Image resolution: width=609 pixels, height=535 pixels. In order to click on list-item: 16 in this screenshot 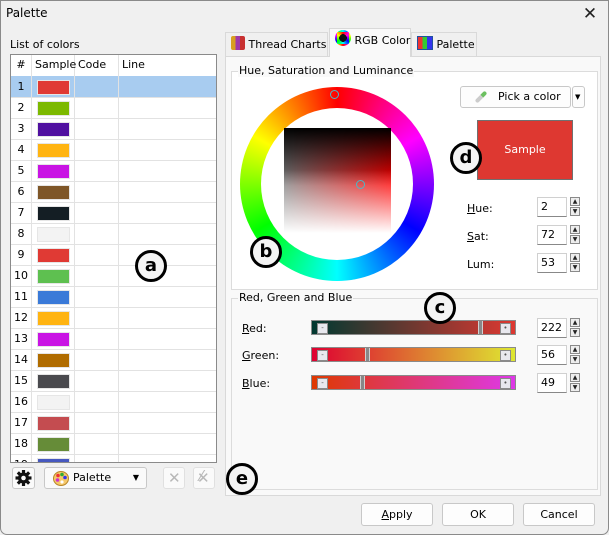, I will do `click(113, 402)`.